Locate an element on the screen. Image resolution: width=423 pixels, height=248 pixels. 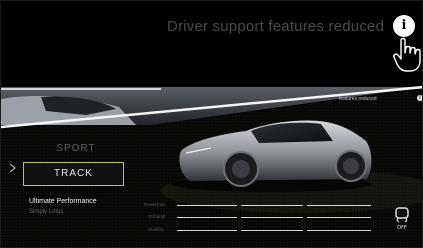
hand-pointer-icon is located at coordinates (407, 54).